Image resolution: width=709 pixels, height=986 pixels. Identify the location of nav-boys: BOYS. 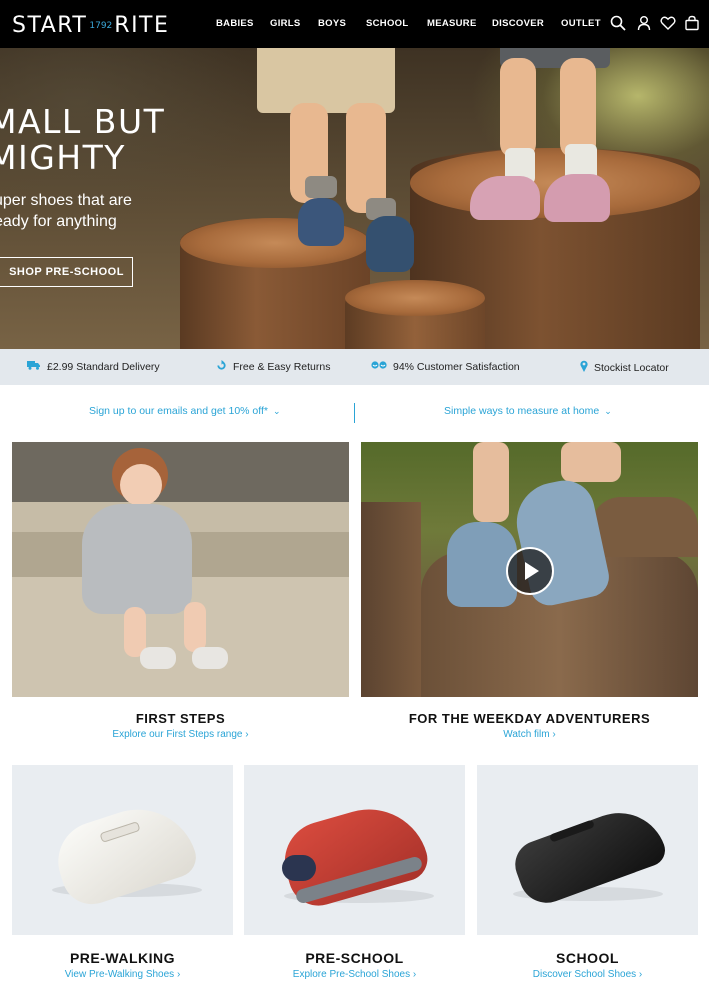
(332, 23).